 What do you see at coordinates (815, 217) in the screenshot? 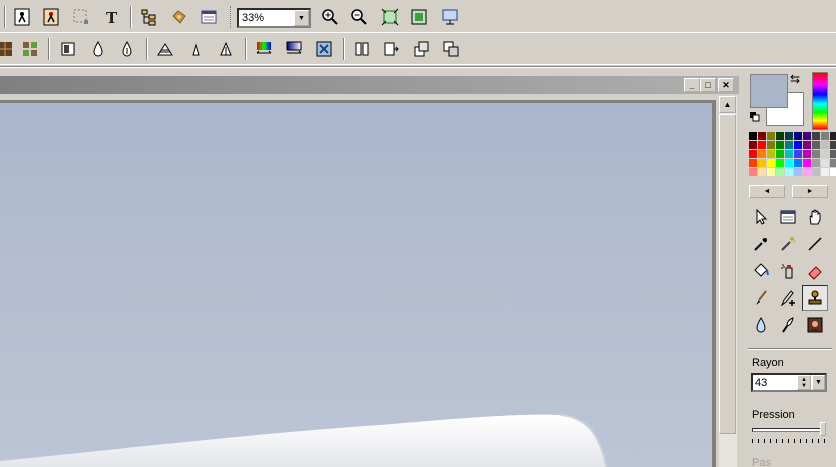
I see `hand-icon` at bounding box center [815, 217].